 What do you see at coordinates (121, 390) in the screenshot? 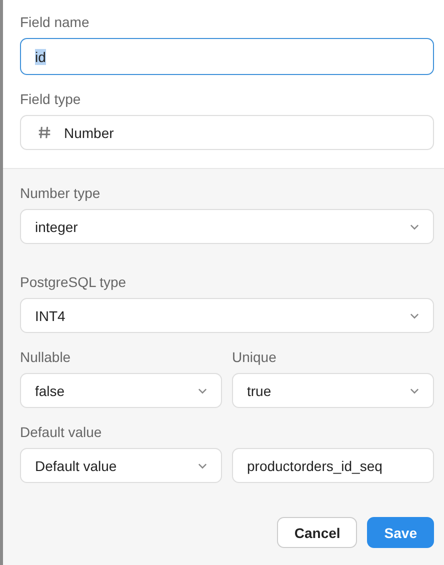
I see `select-dropdown: false` at bounding box center [121, 390].